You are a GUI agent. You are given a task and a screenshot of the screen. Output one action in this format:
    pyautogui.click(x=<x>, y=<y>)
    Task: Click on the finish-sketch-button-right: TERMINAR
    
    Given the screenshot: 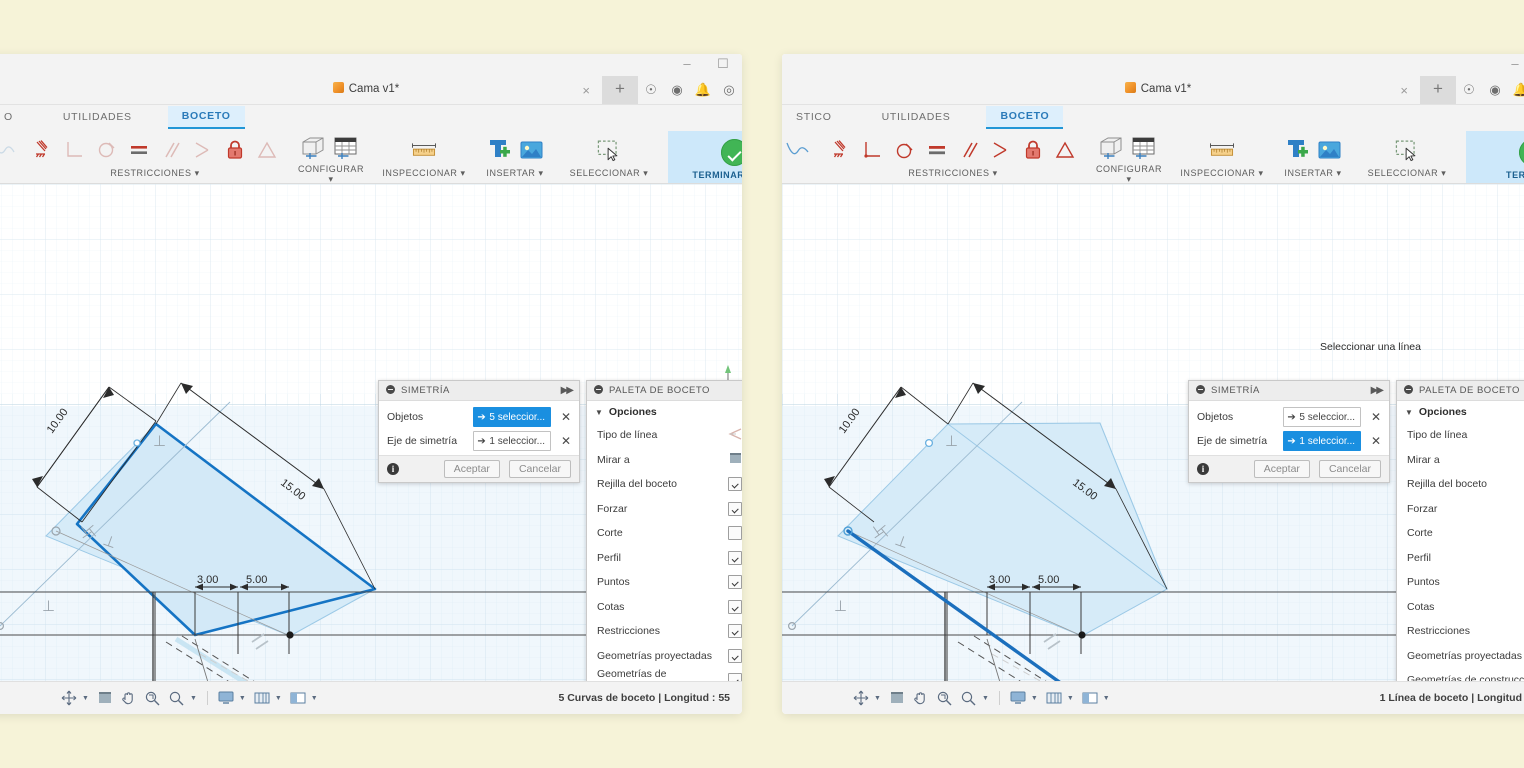 What is the action you would take?
    pyautogui.click(x=1495, y=157)
    